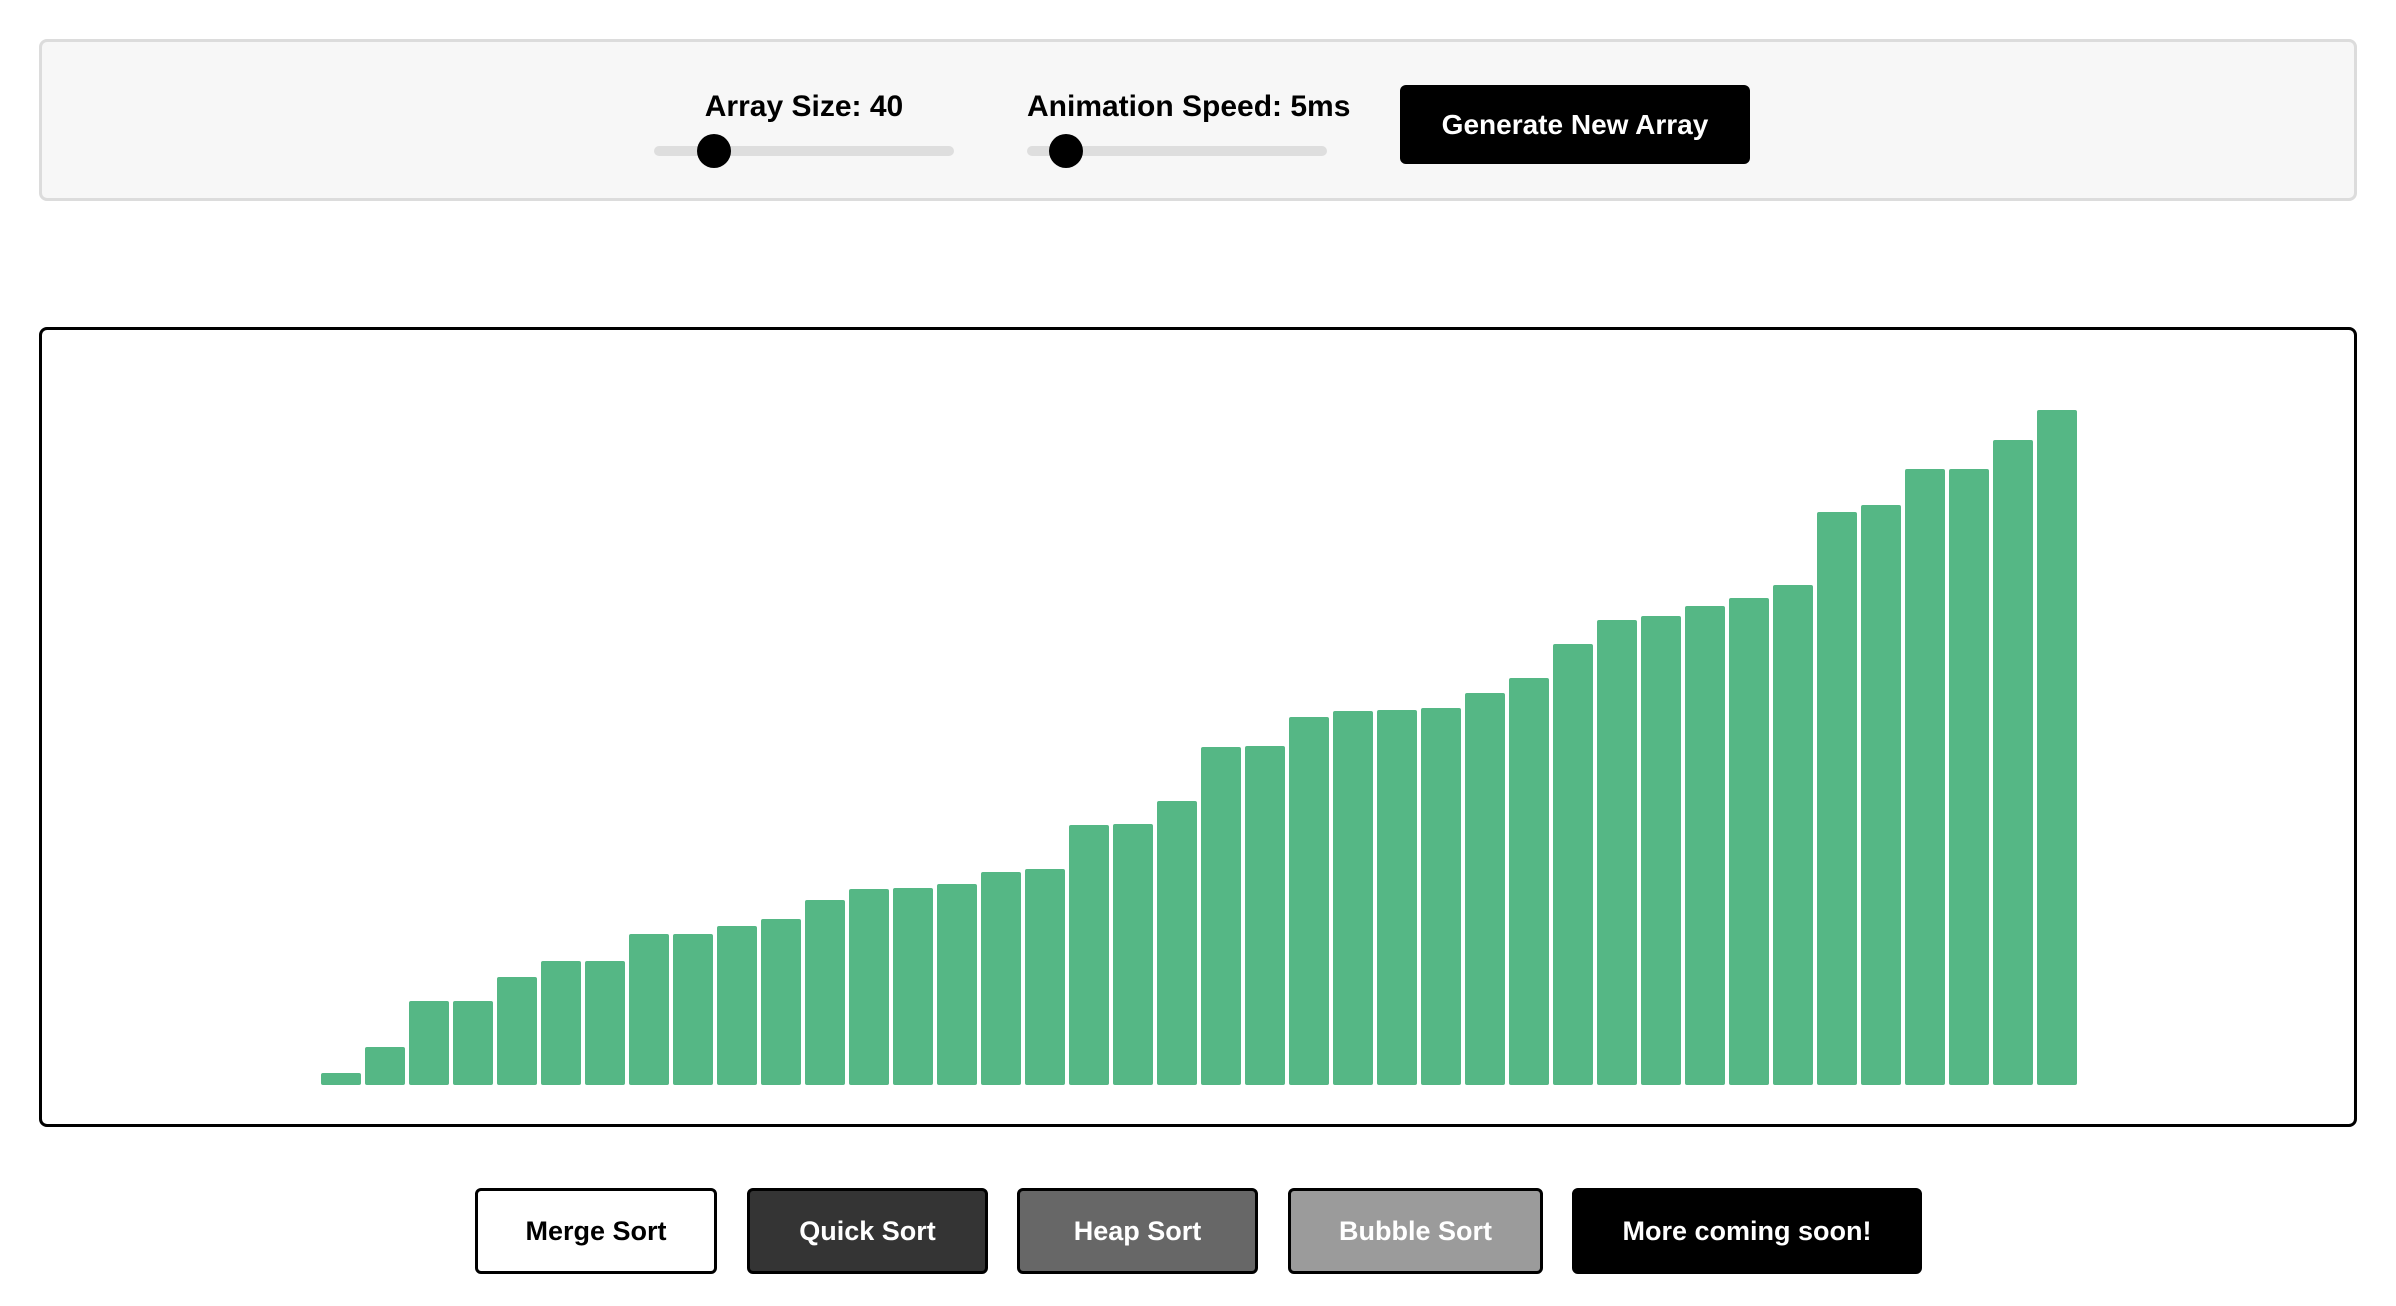  I want to click on more-coming-soon-button: More coming soon!, so click(1747, 1231).